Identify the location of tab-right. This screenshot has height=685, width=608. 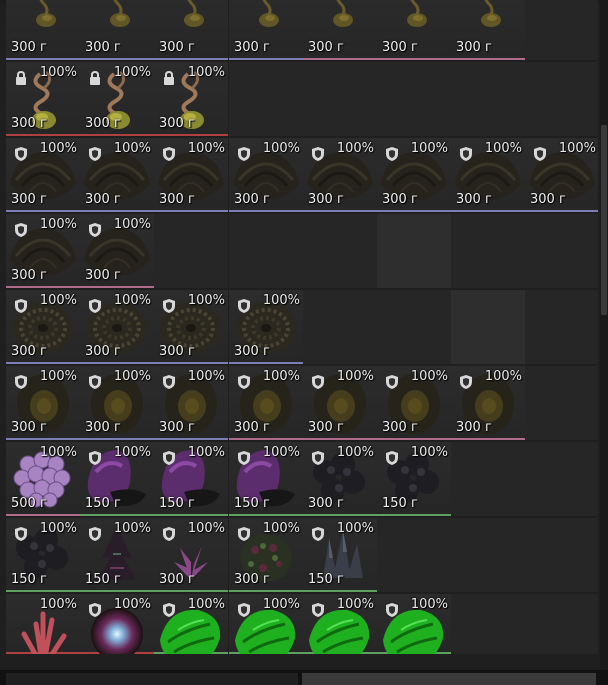
(449, 679).